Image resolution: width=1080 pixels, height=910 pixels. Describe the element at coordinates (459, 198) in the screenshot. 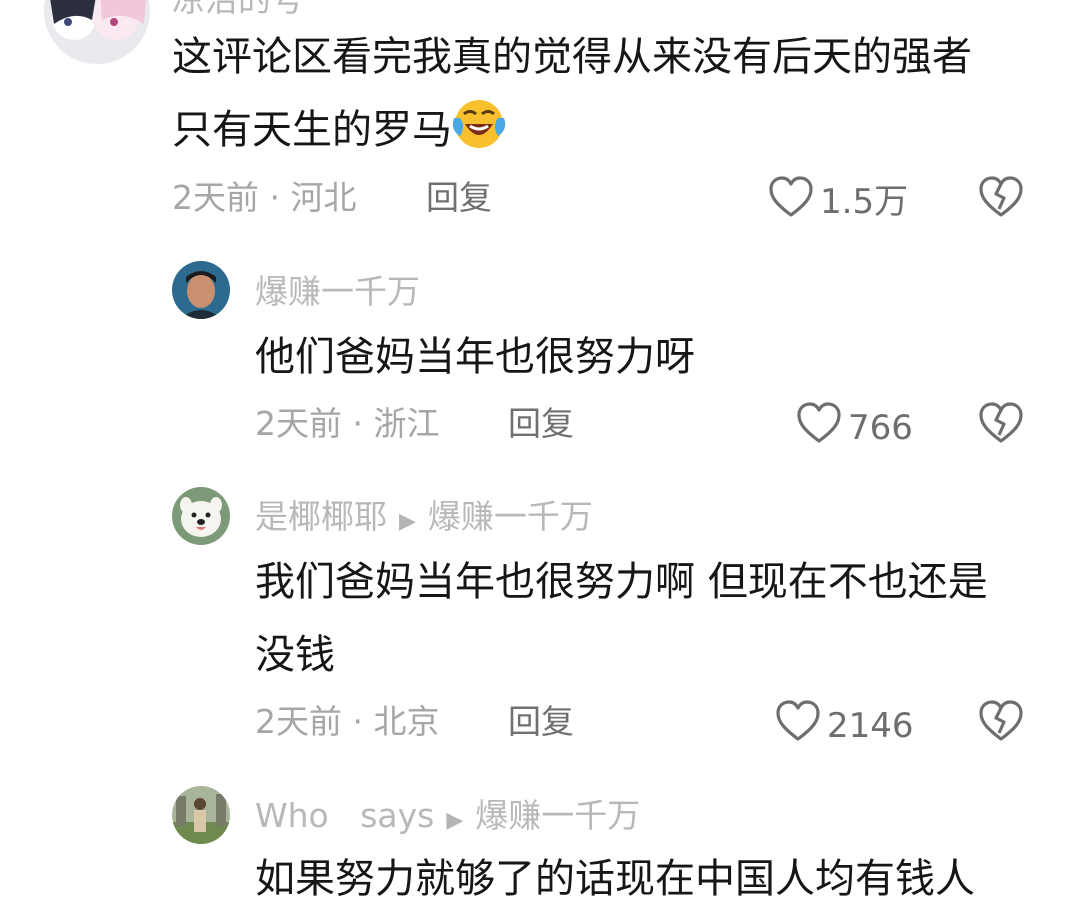

I see `top-comment-reply-button: 回复` at that location.